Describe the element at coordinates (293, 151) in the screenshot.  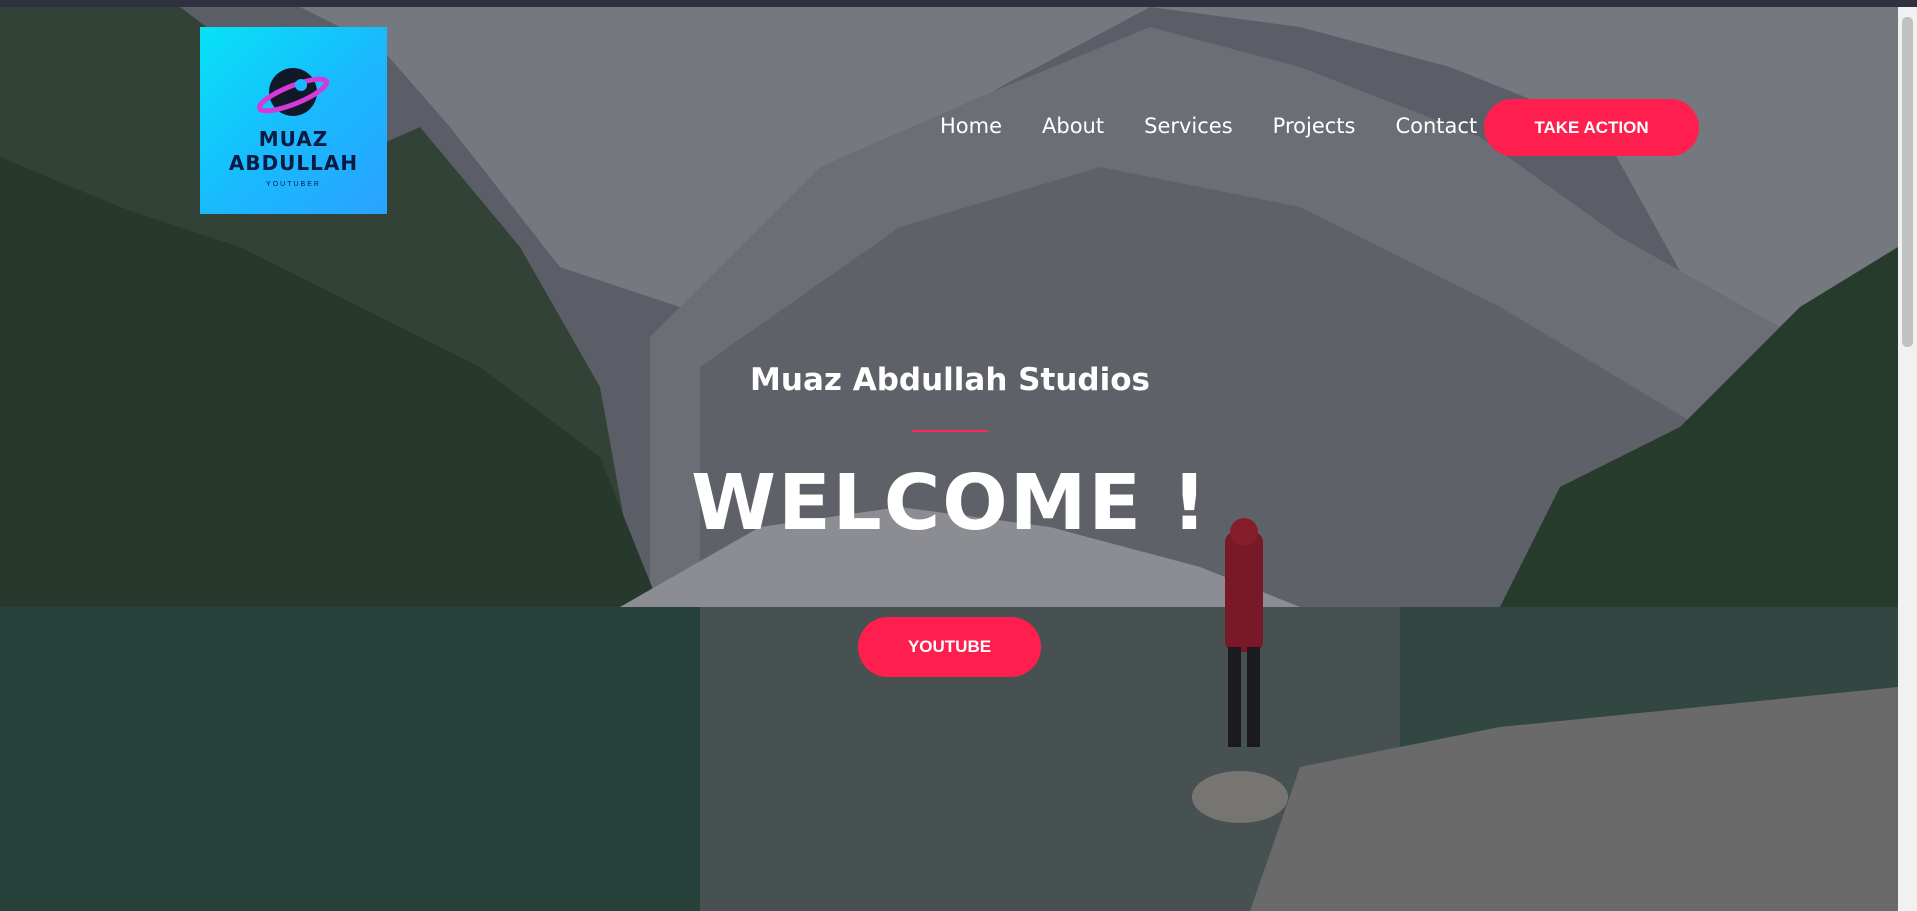
I see `logo-name: MUAZ ABDULLAH` at that location.